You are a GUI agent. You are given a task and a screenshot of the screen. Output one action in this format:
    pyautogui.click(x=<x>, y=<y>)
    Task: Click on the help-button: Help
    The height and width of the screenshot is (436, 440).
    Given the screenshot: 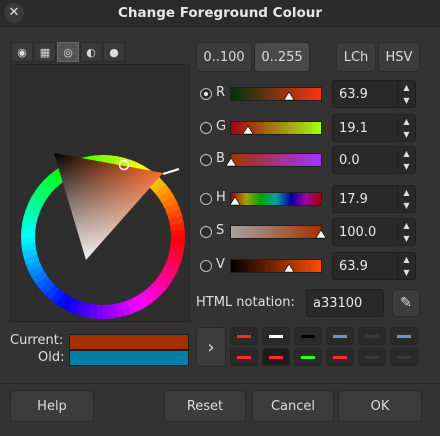 What is the action you would take?
    pyautogui.click(x=52, y=406)
    